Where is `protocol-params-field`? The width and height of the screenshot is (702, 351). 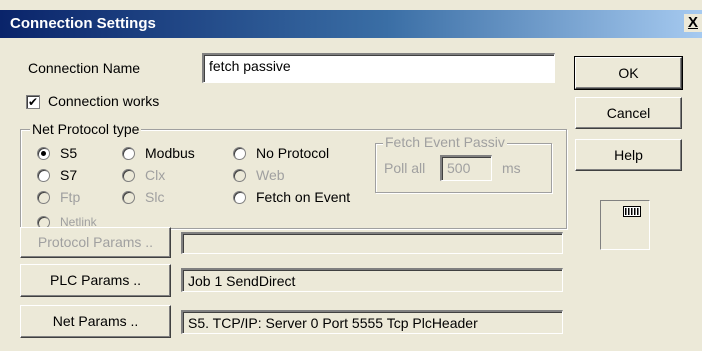
protocol-params-field is located at coordinates (372, 243).